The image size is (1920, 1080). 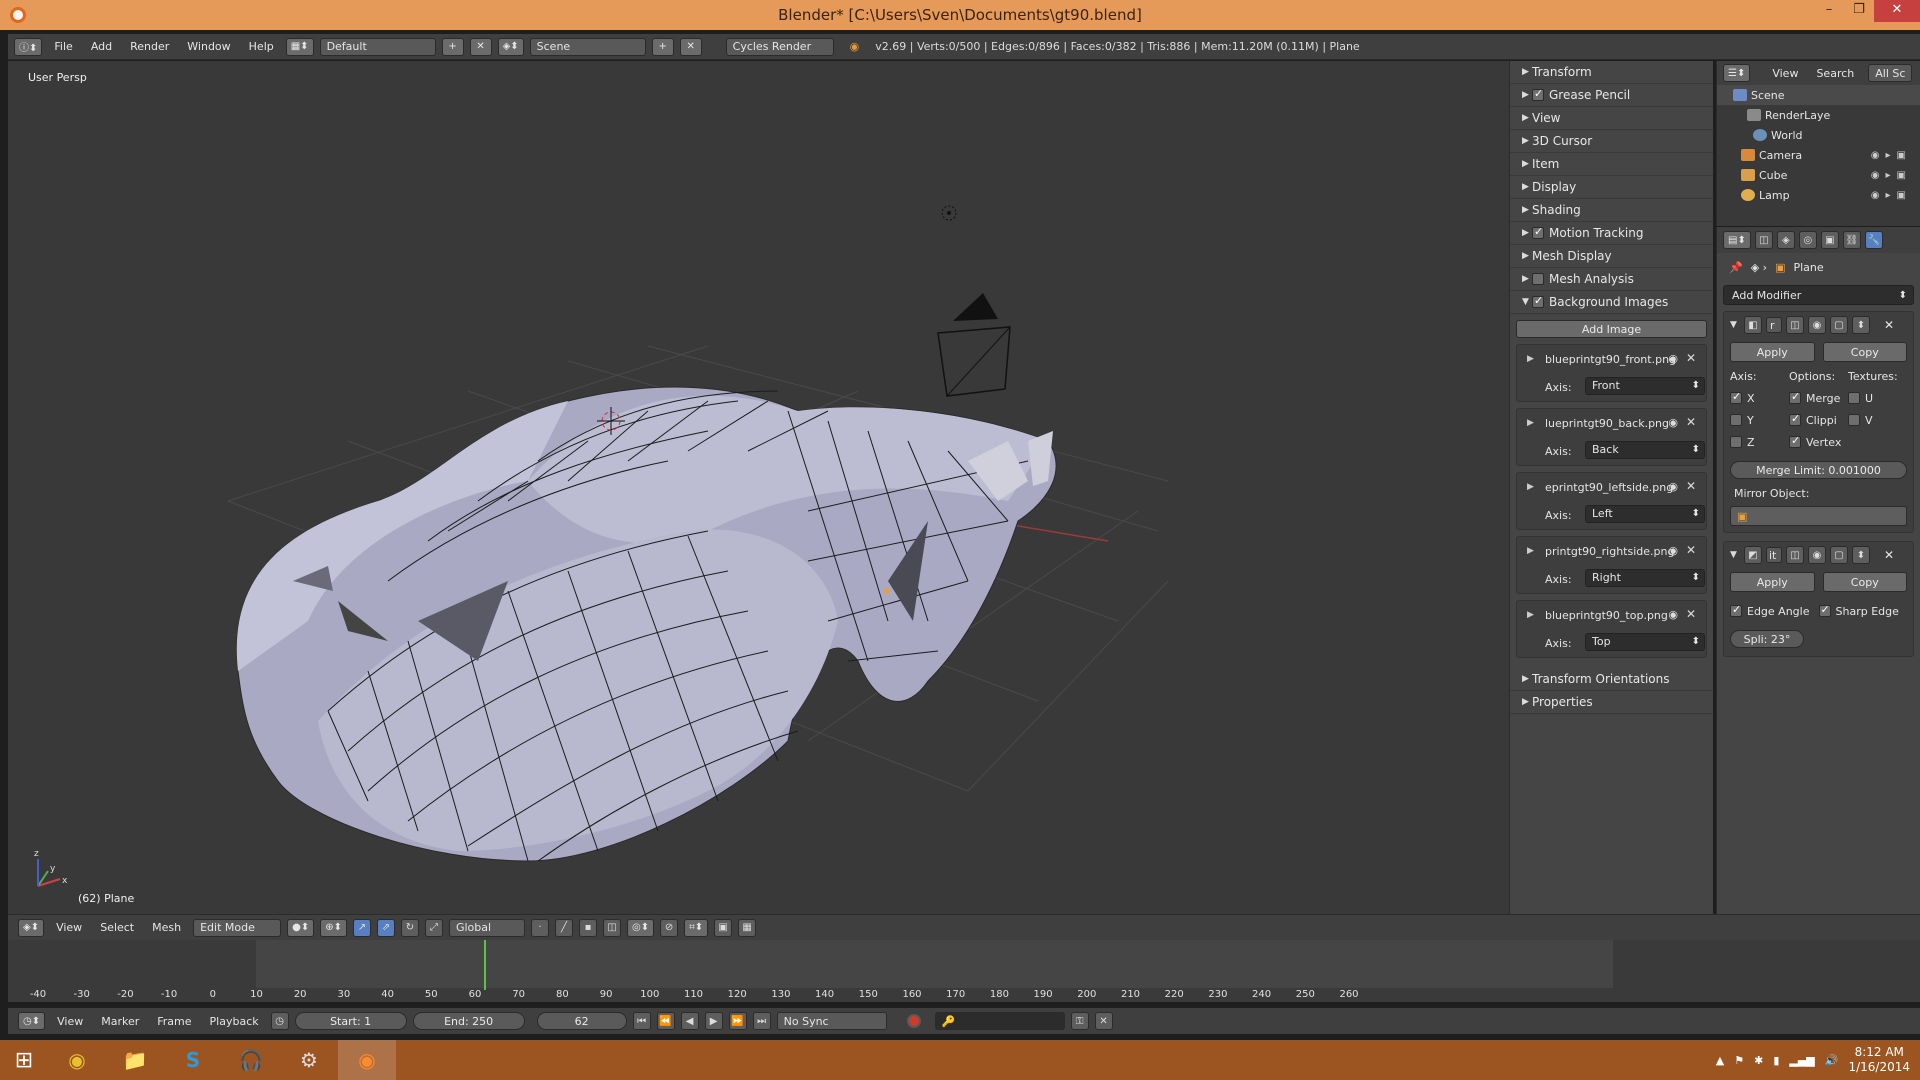 I want to click on merge-limit-field: Merge Limit: 0.001000, so click(x=1818, y=470).